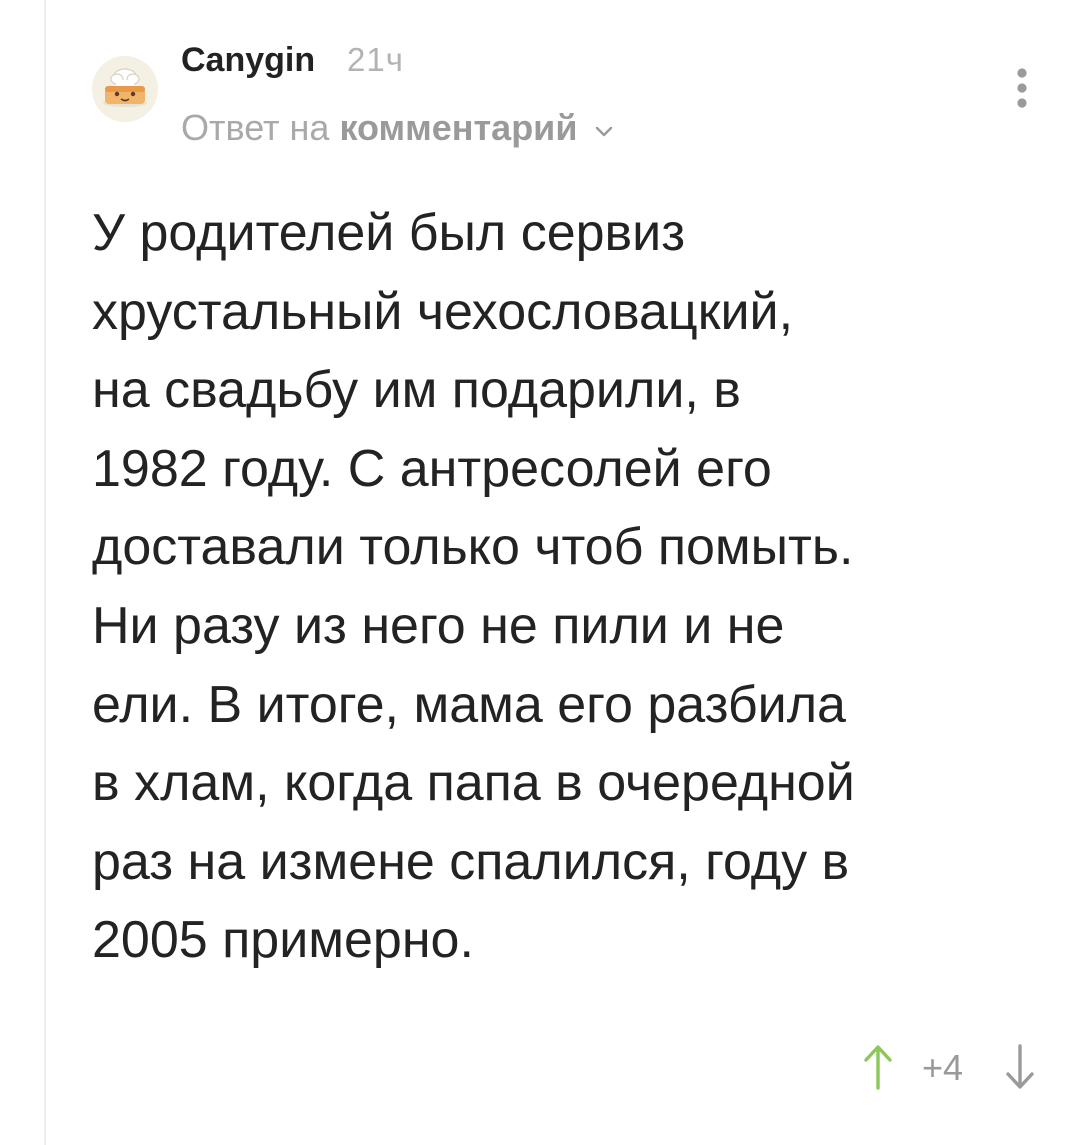  I want to click on reply-reference: Ответ на комментарий, so click(398, 128).